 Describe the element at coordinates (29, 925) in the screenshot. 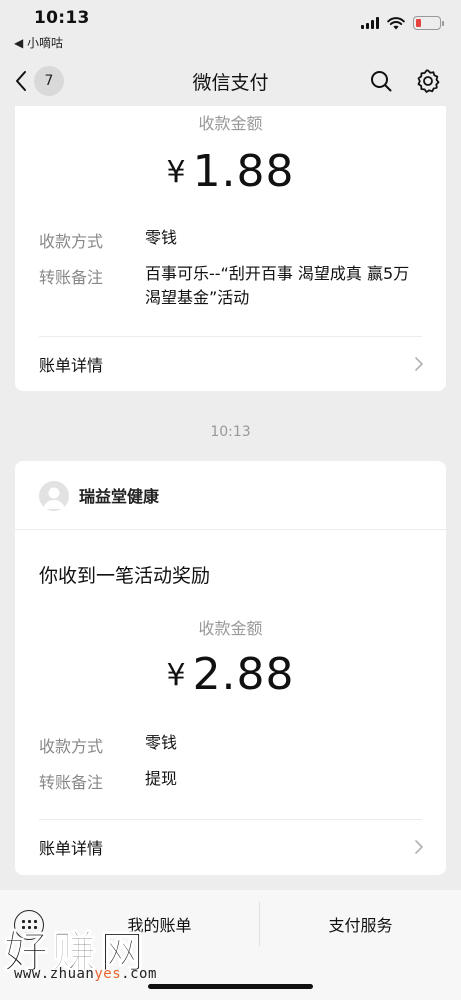

I see `keyboard-toggle-icon` at that location.